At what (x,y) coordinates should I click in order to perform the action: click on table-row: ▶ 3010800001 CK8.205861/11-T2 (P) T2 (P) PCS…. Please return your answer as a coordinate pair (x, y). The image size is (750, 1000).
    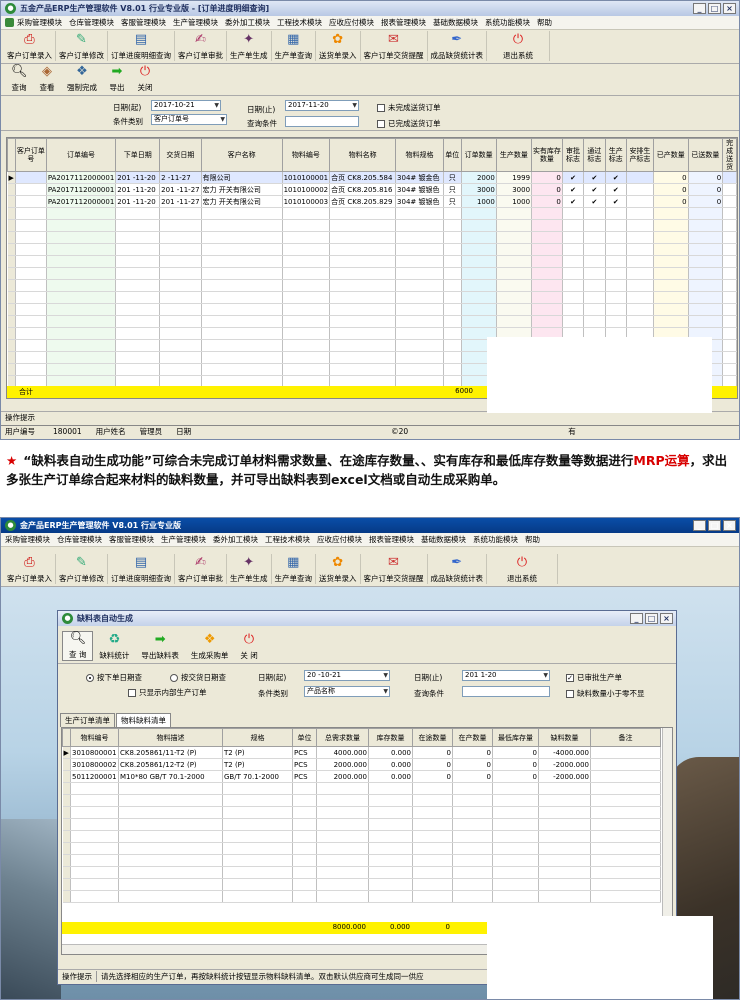
    Looking at the image, I should click on (361, 752).